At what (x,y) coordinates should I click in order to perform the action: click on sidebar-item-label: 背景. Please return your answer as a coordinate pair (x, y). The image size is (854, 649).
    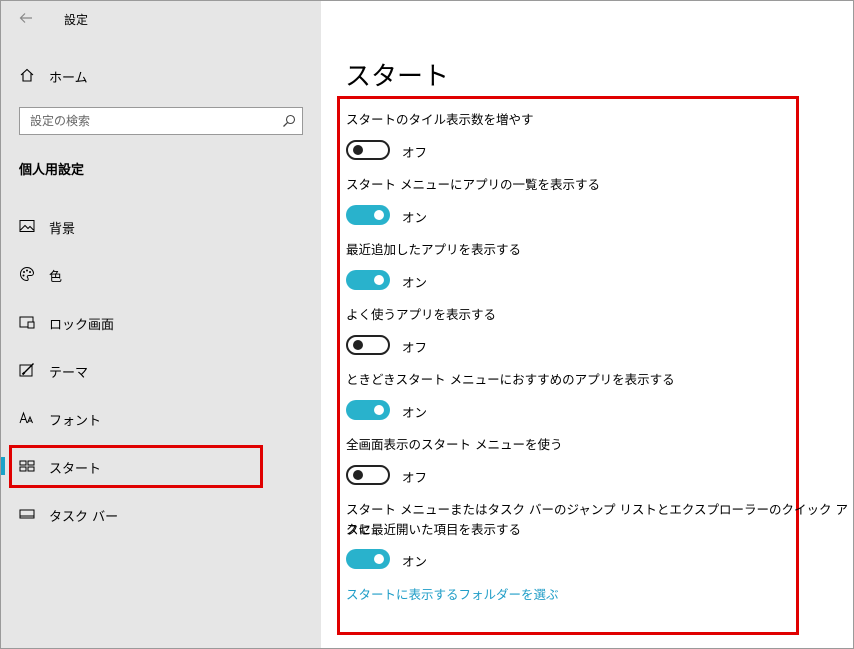
    Looking at the image, I should click on (62, 229).